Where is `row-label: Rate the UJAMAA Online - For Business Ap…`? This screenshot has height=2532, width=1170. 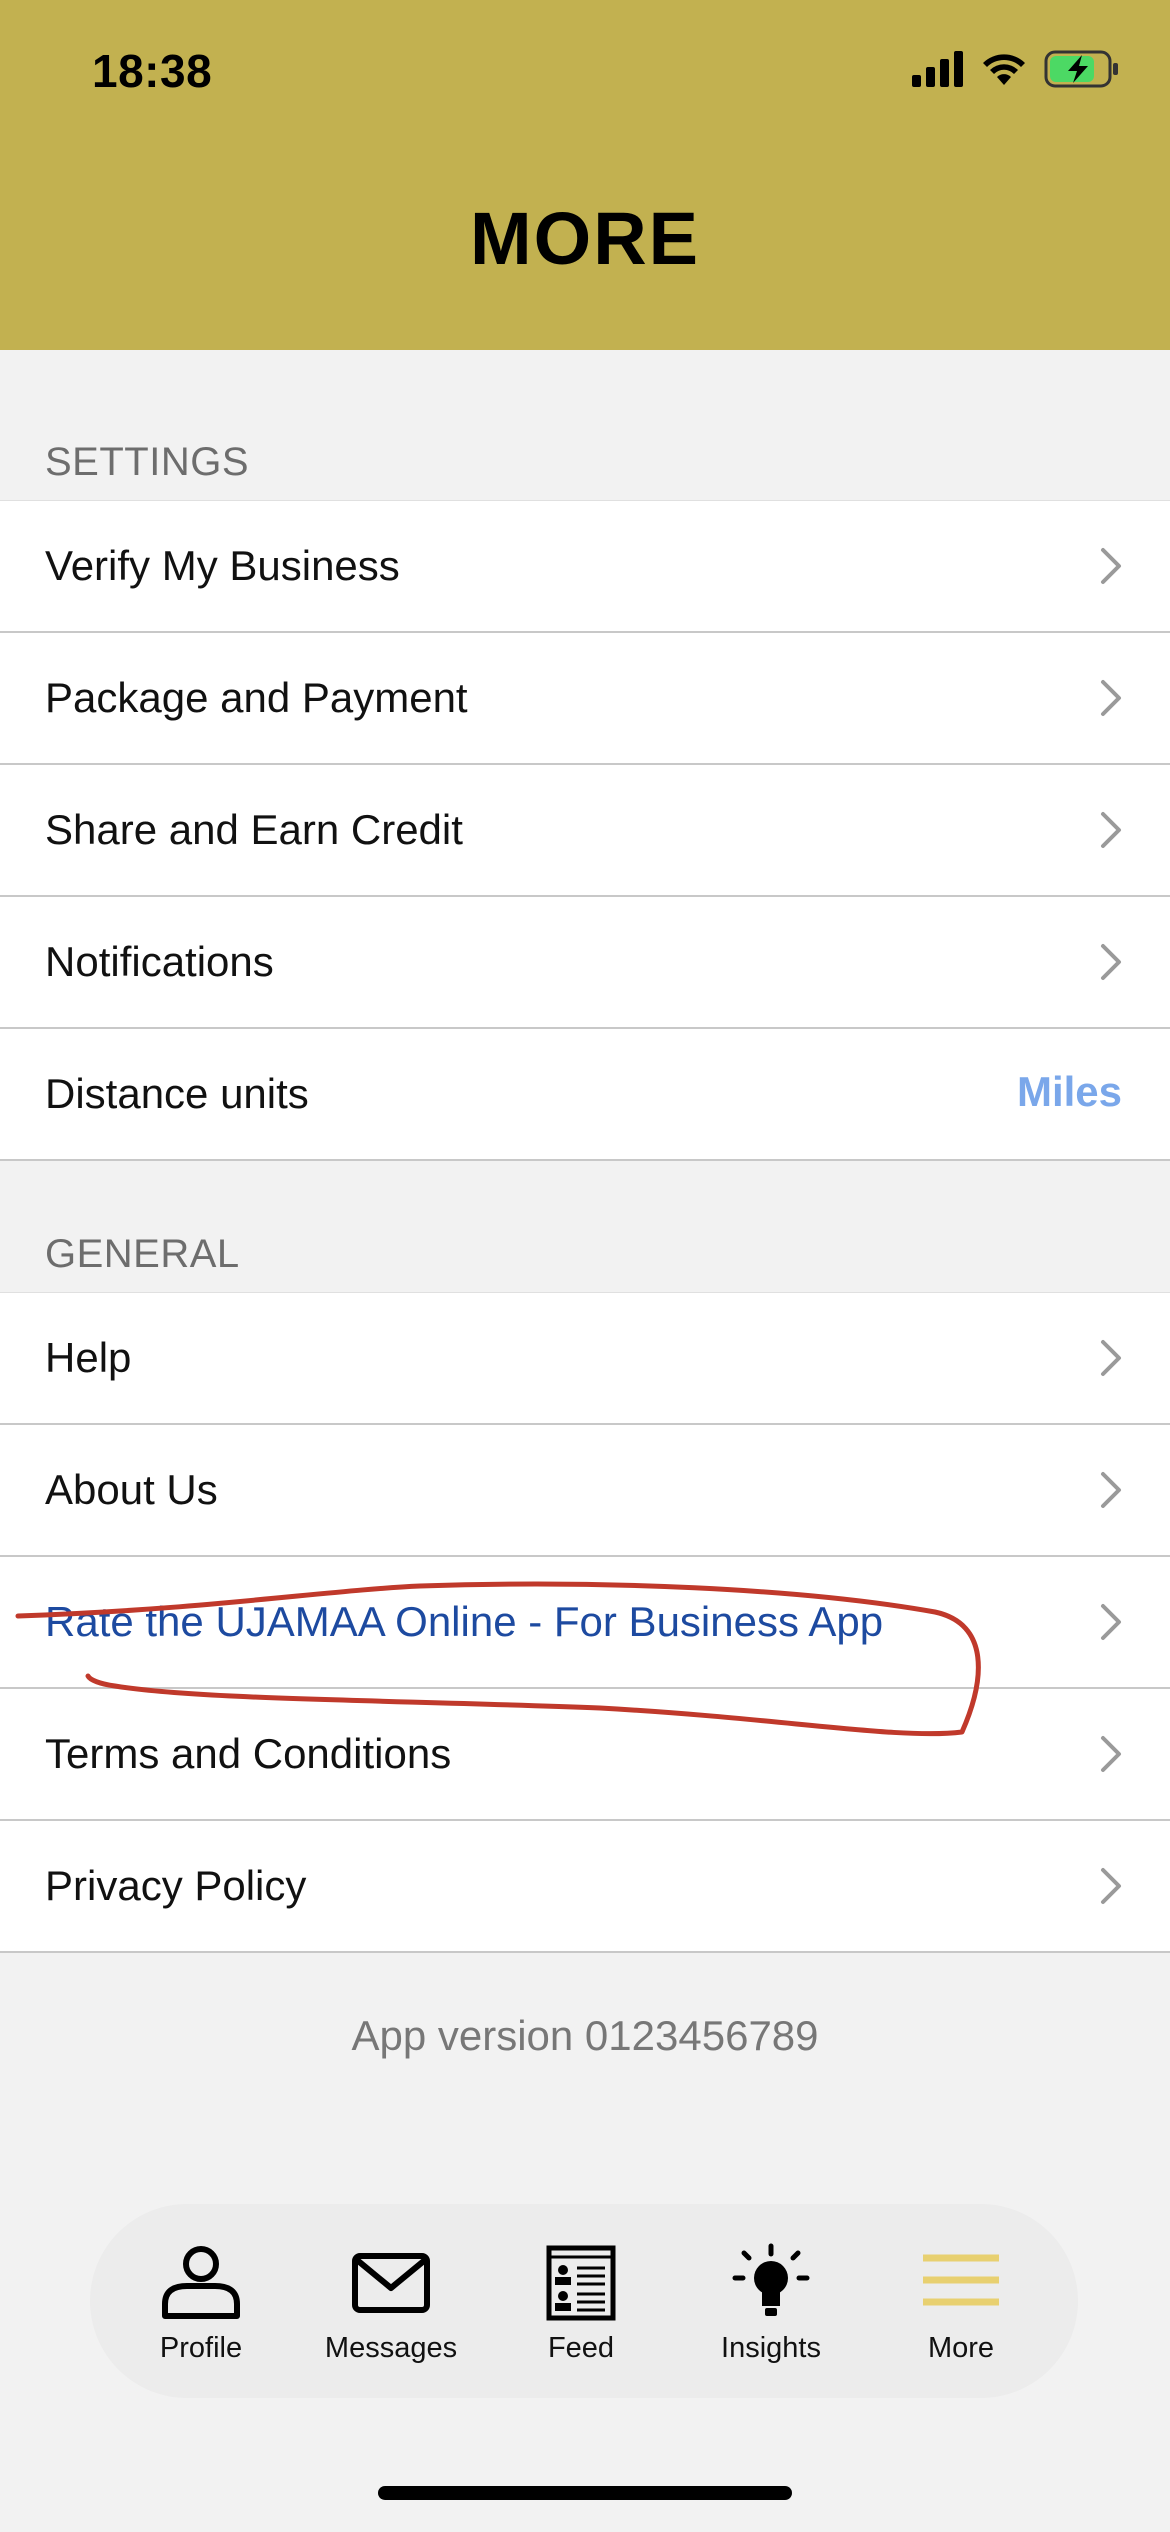 row-label: Rate the UJAMAA Online - For Business Ap… is located at coordinates (464, 1621).